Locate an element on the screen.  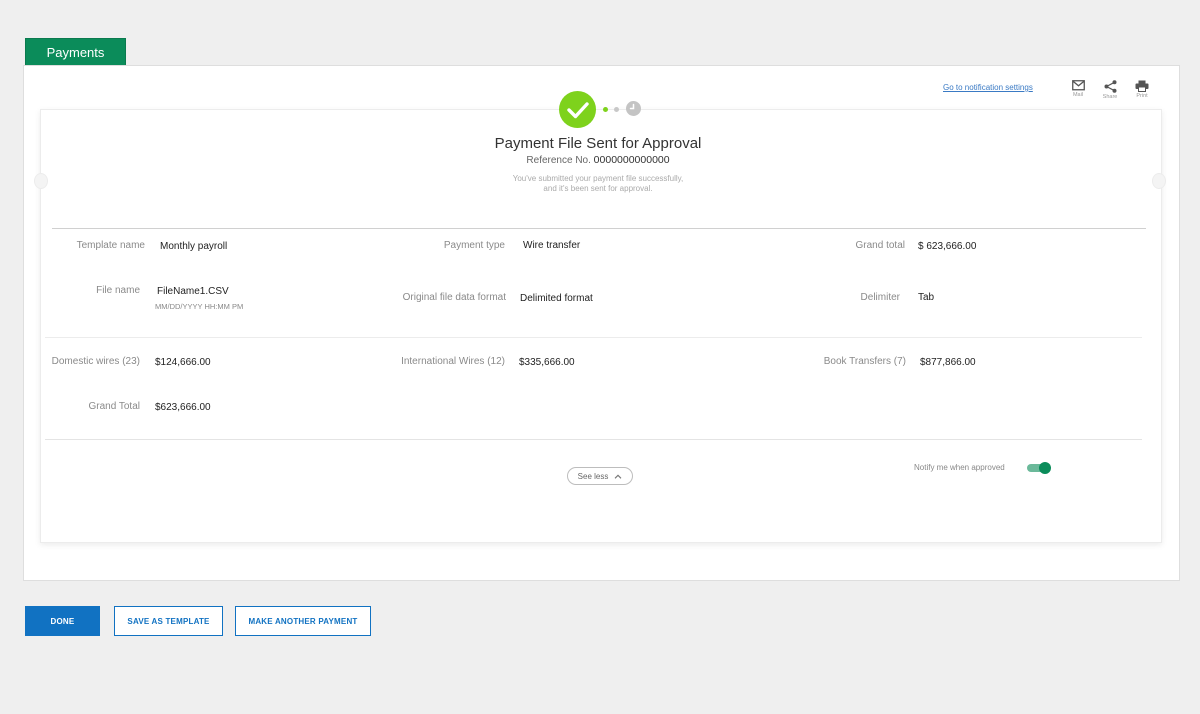
see-less-button: See less is located at coordinates (600, 476).